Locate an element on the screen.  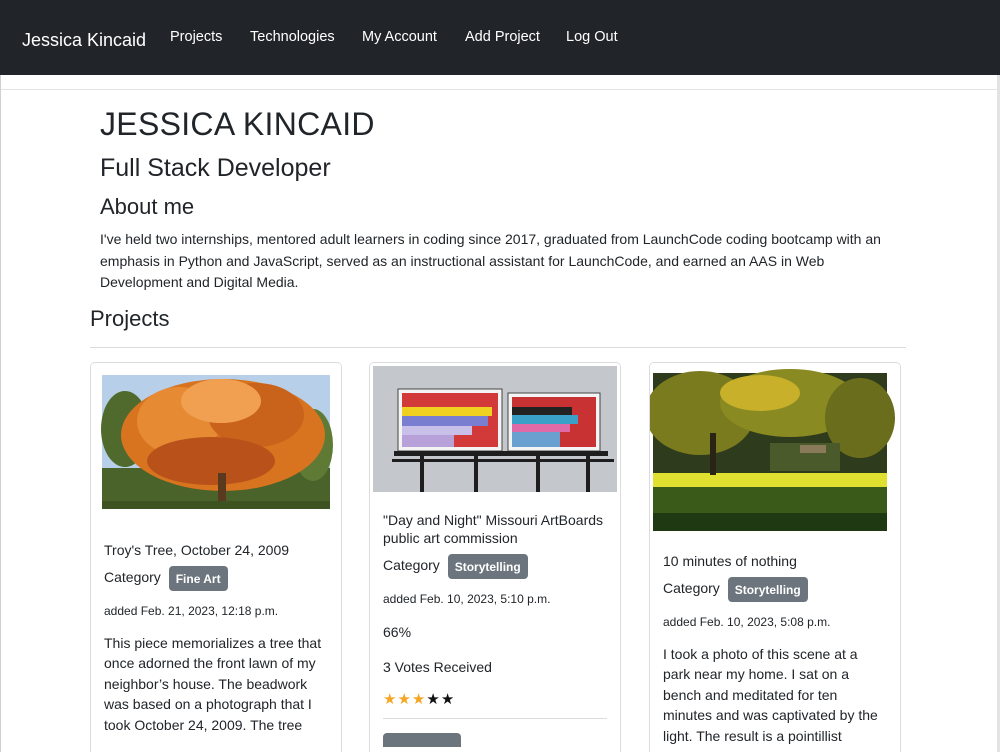
nav-add-project-link: Add Project is located at coordinates (502, 37).